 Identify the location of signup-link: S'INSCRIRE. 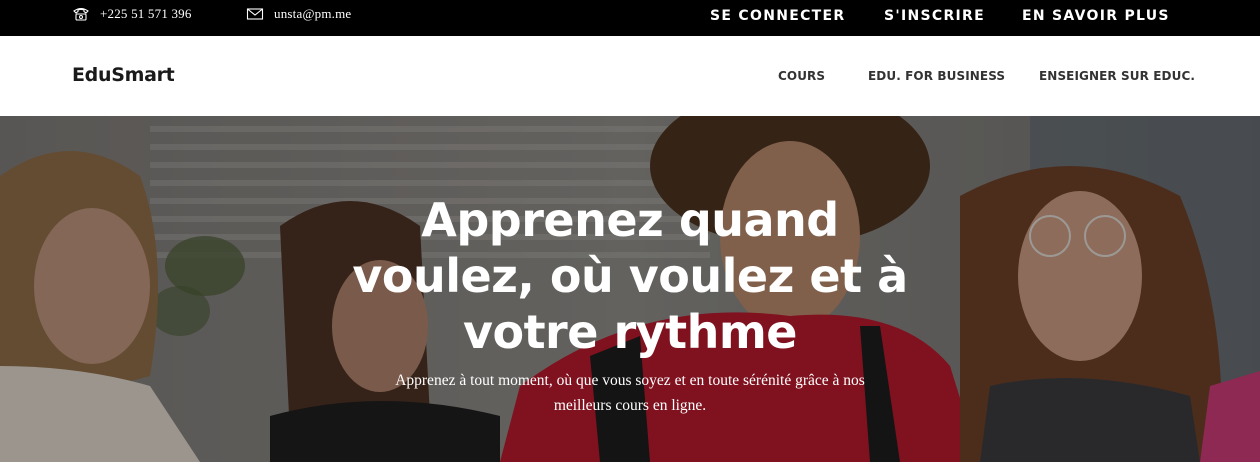
(934, 16).